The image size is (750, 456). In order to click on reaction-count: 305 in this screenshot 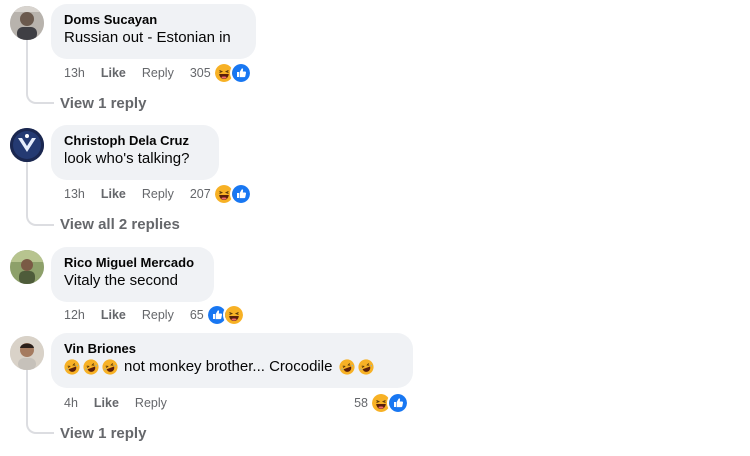, I will do `click(200, 73)`.